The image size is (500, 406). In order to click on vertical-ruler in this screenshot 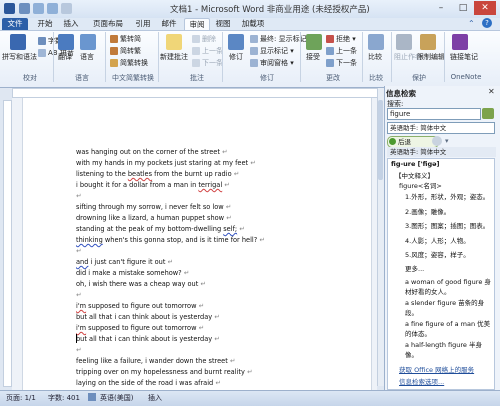, I will do `click(7, 243)`.